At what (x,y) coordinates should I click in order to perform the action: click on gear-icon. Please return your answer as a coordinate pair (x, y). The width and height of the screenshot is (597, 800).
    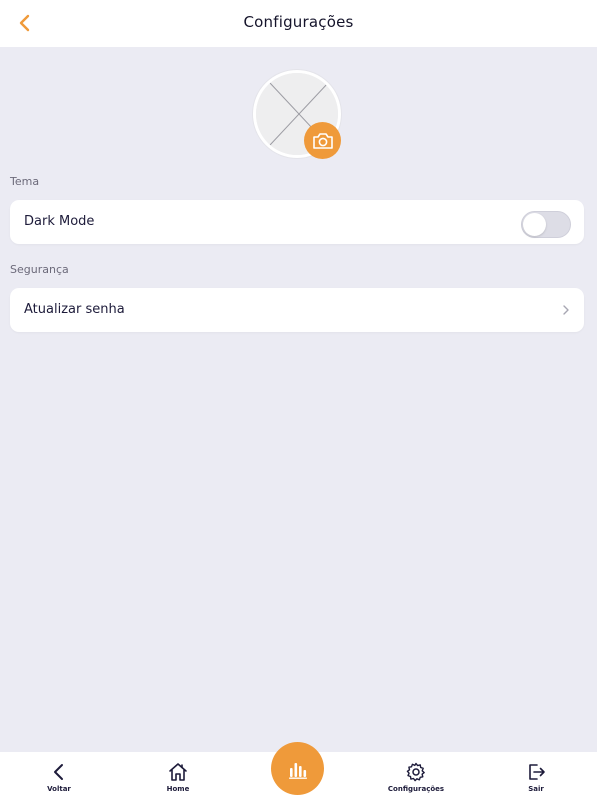
    Looking at the image, I should click on (415, 772).